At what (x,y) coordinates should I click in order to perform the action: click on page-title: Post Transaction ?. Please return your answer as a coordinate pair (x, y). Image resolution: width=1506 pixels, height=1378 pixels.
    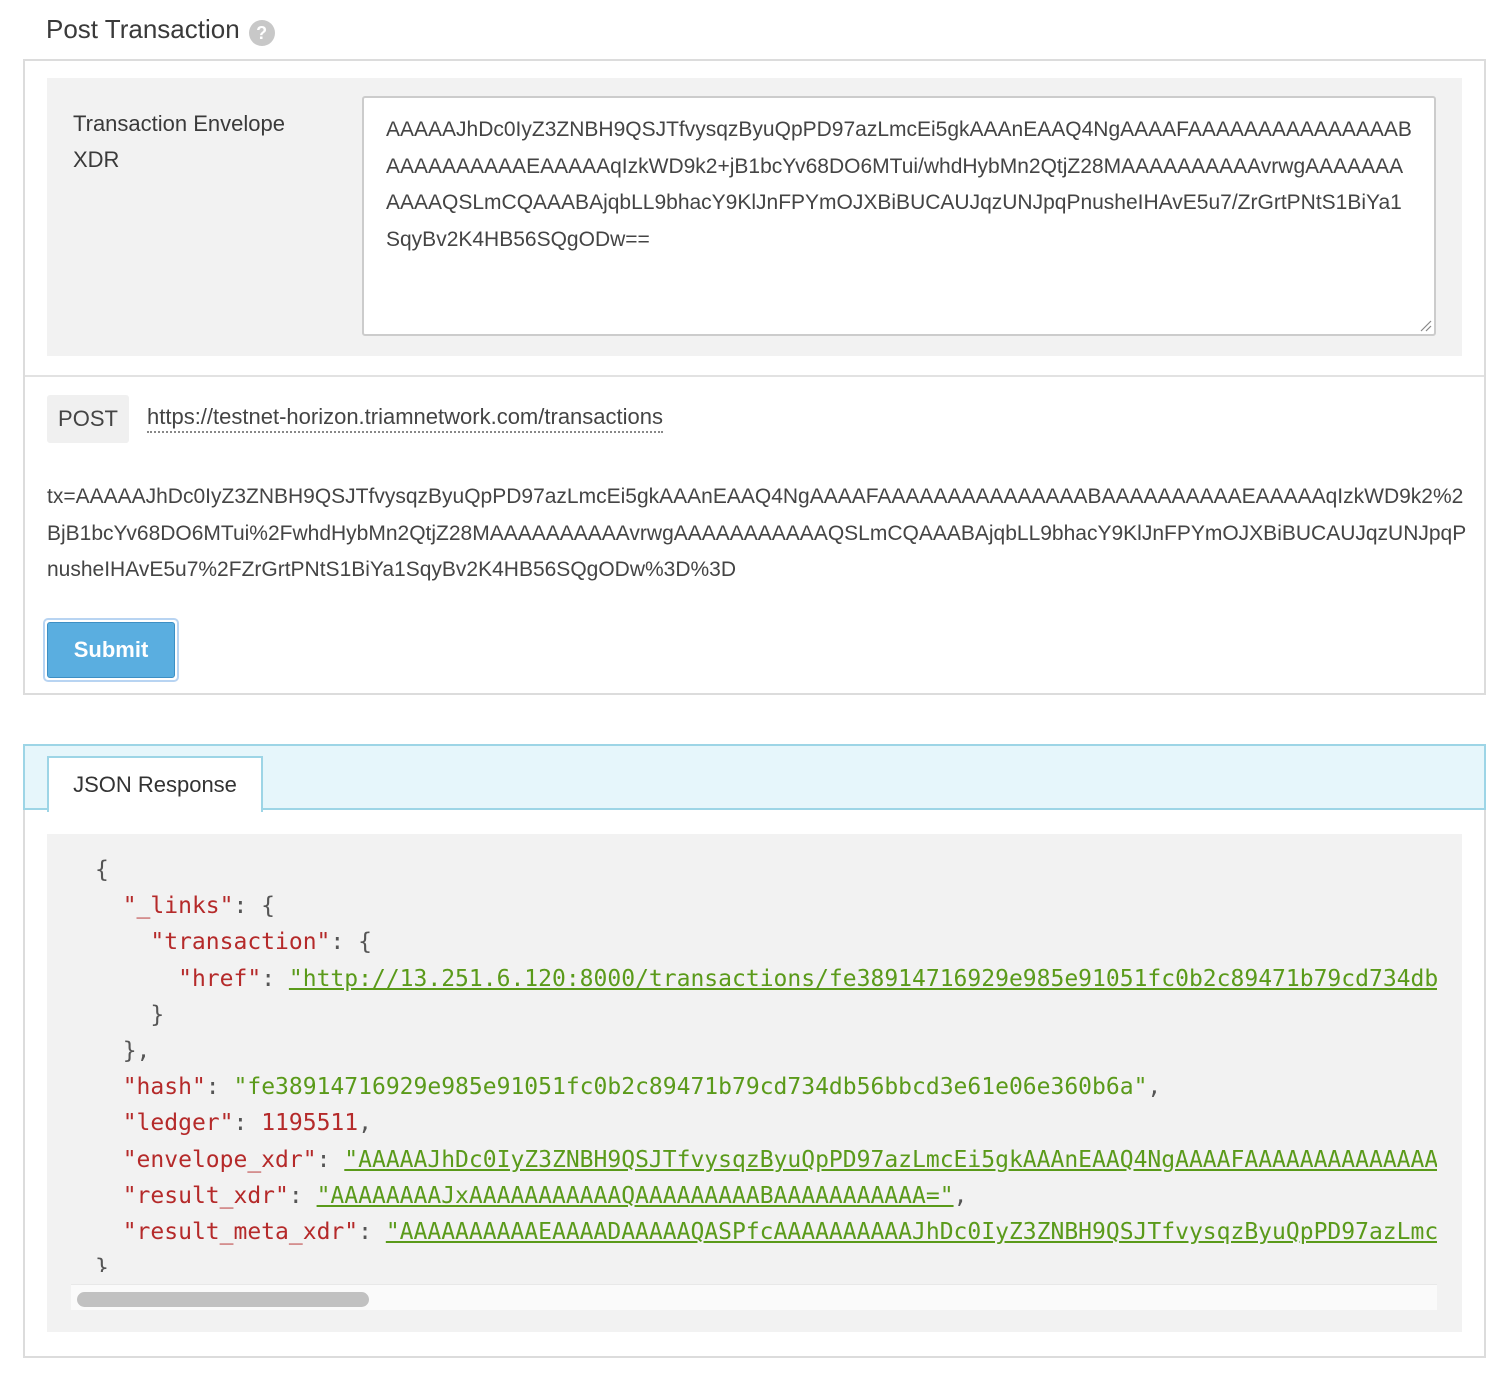
    Looking at the image, I should click on (160, 29).